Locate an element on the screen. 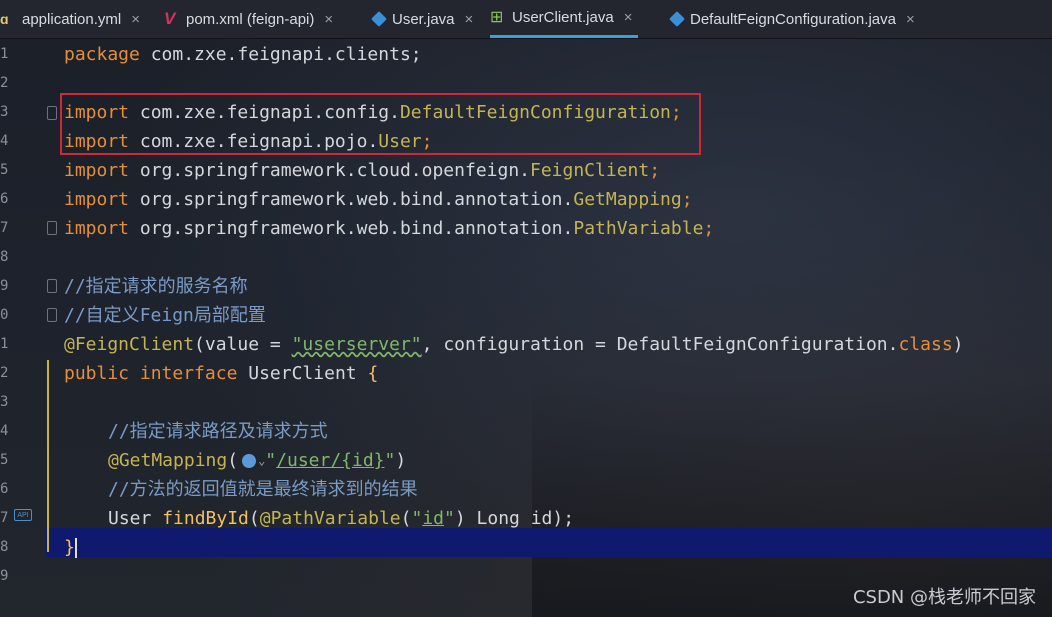  code-line-10: //自定义Feign局部配置 is located at coordinates (165, 315).